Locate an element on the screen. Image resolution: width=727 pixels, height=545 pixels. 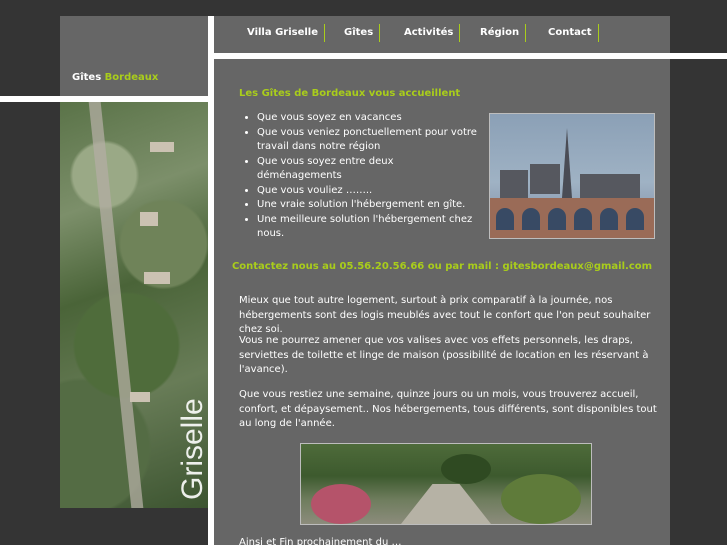
garden-photo is located at coordinates (446, 484).